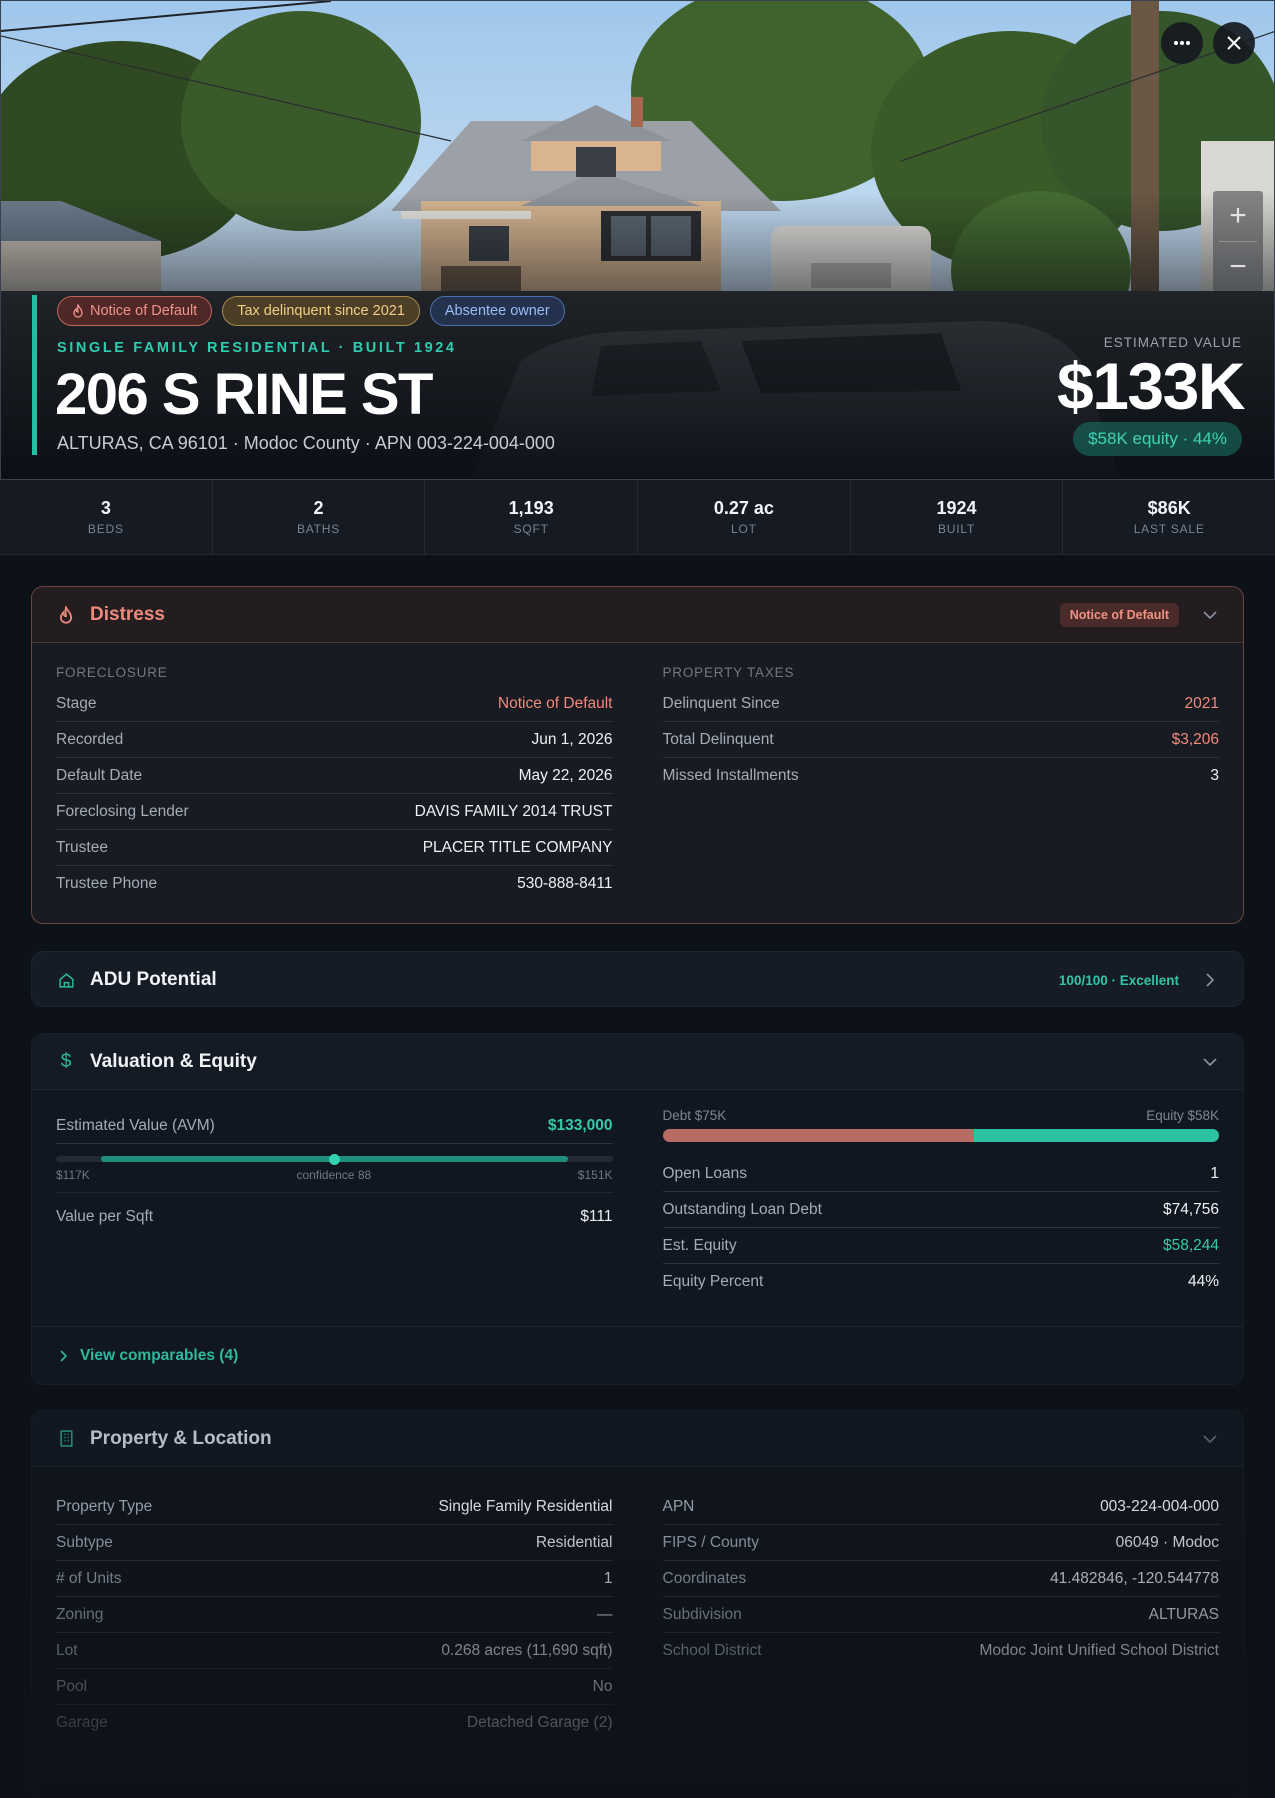  What do you see at coordinates (1159, 1506) in the screenshot?
I see `row-value: 003-224-004-000` at bounding box center [1159, 1506].